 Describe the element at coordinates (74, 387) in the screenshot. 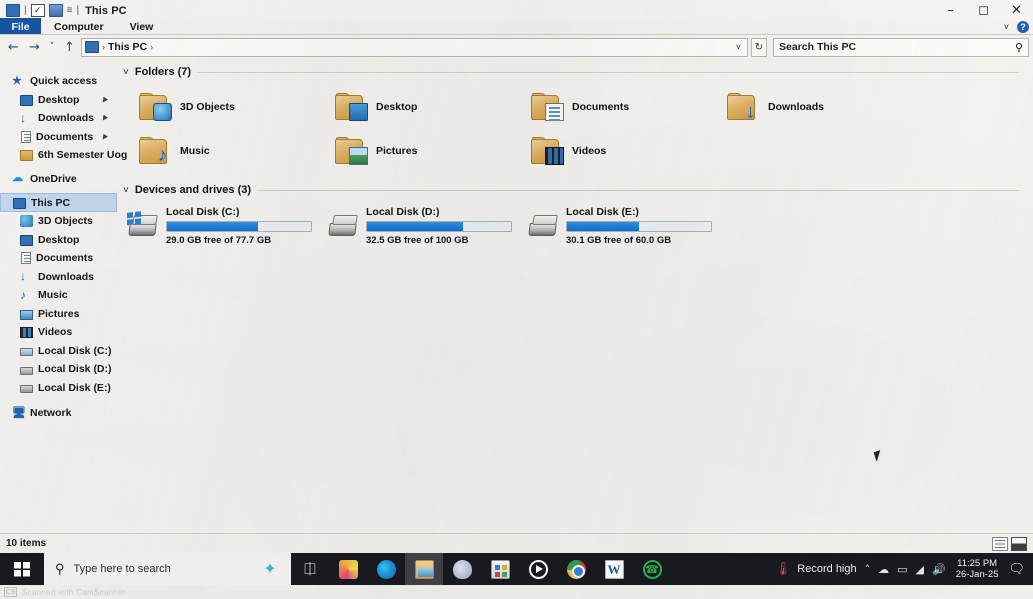

I see `sidebar-item-label: Local Disk (E:)` at that location.